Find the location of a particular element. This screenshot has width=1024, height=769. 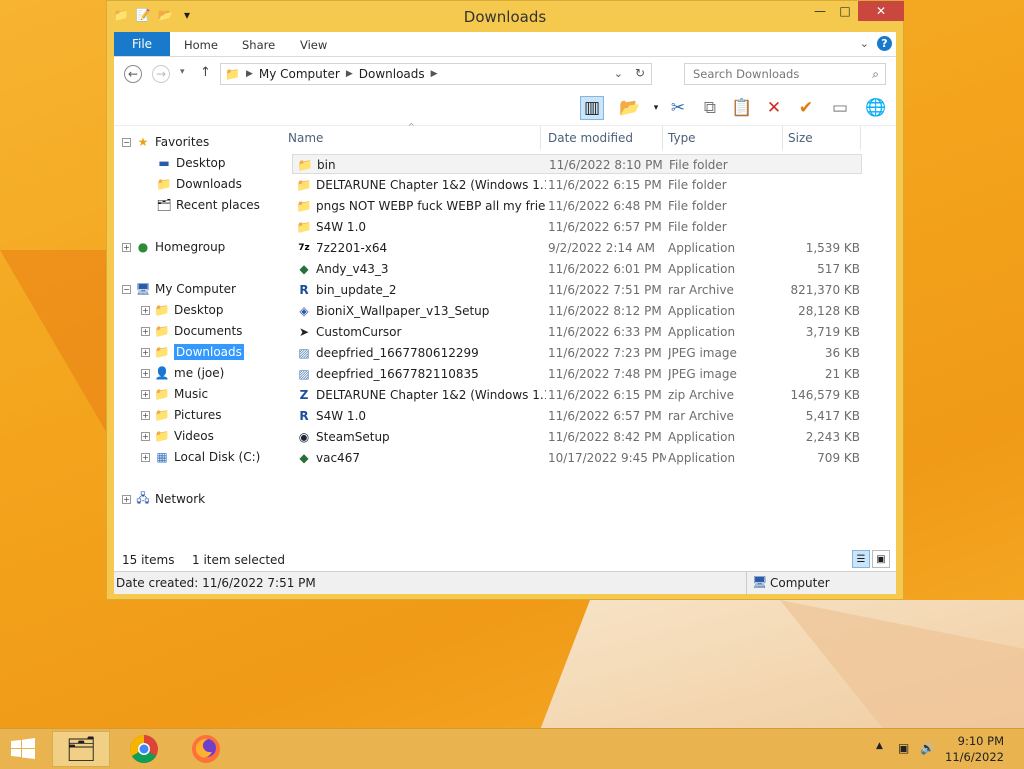

details-view-icon: ☰ is located at coordinates (861, 559).